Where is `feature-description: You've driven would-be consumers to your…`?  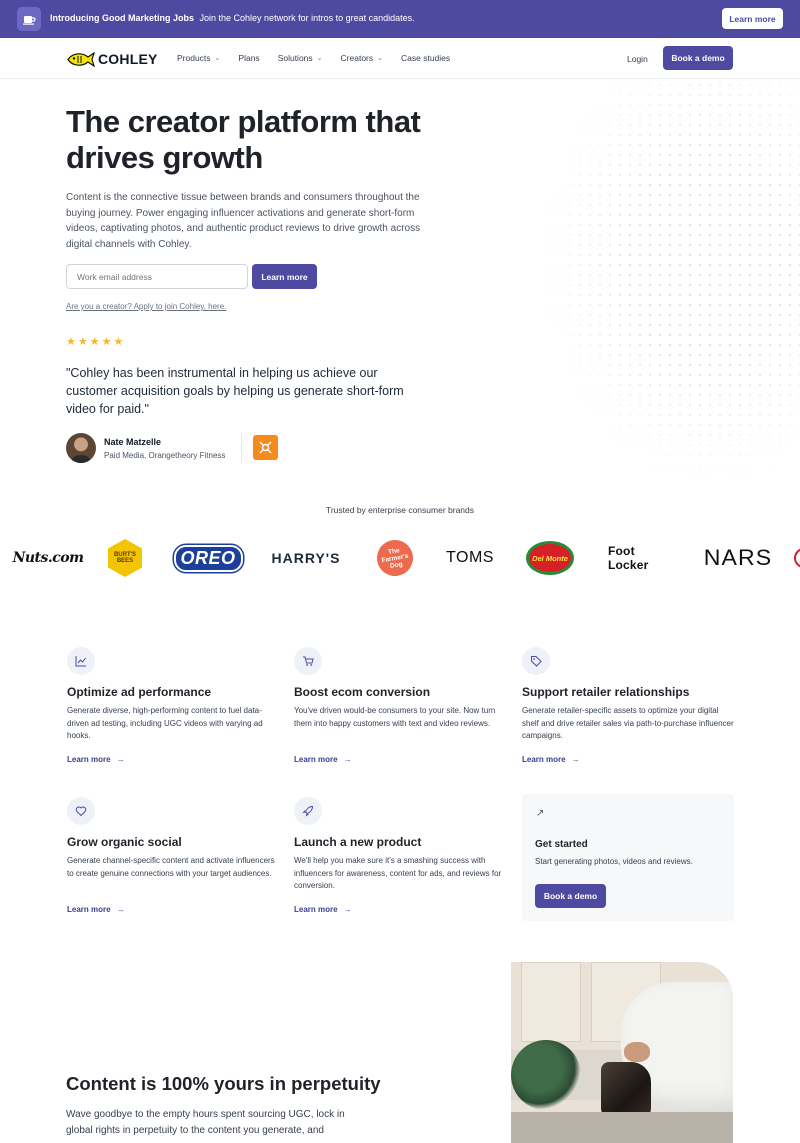
feature-description: You've driven would-be consumers to your… is located at coordinates (395, 717).